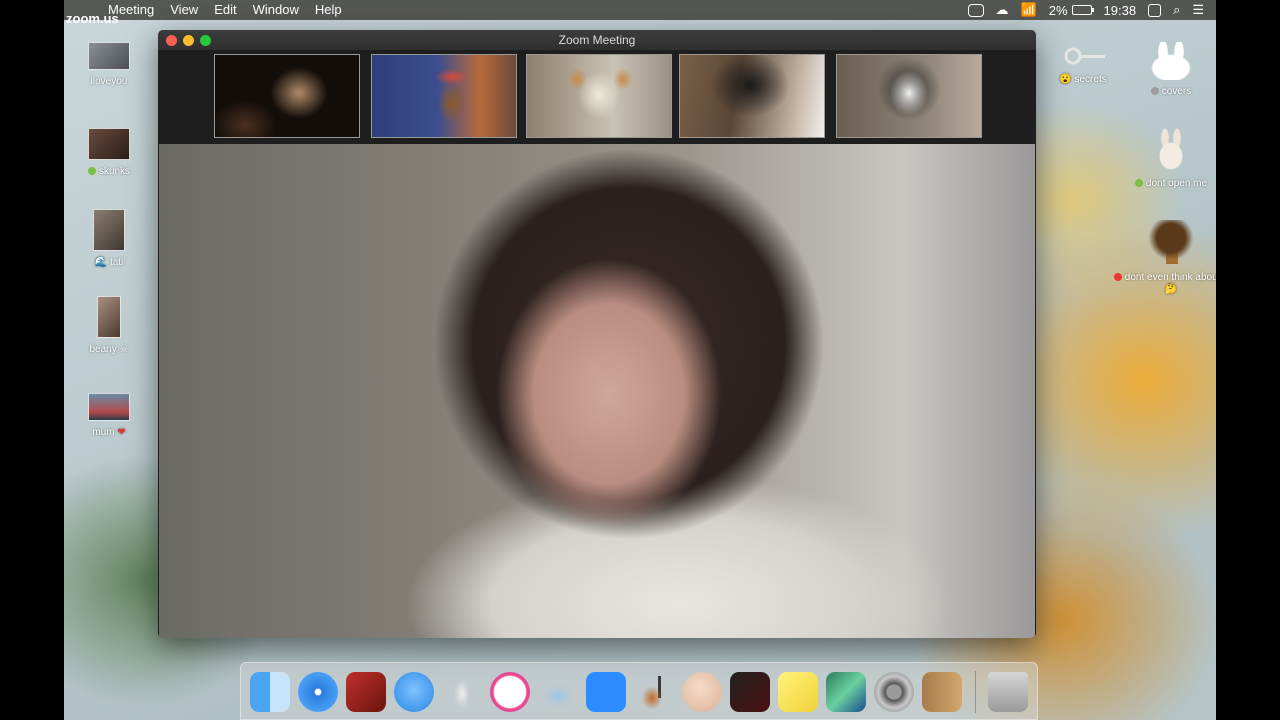 This screenshot has width=1280, height=720. Describe the element at coordinates (184, 10) in the screenshot. I see `menu-view: View` at that location.